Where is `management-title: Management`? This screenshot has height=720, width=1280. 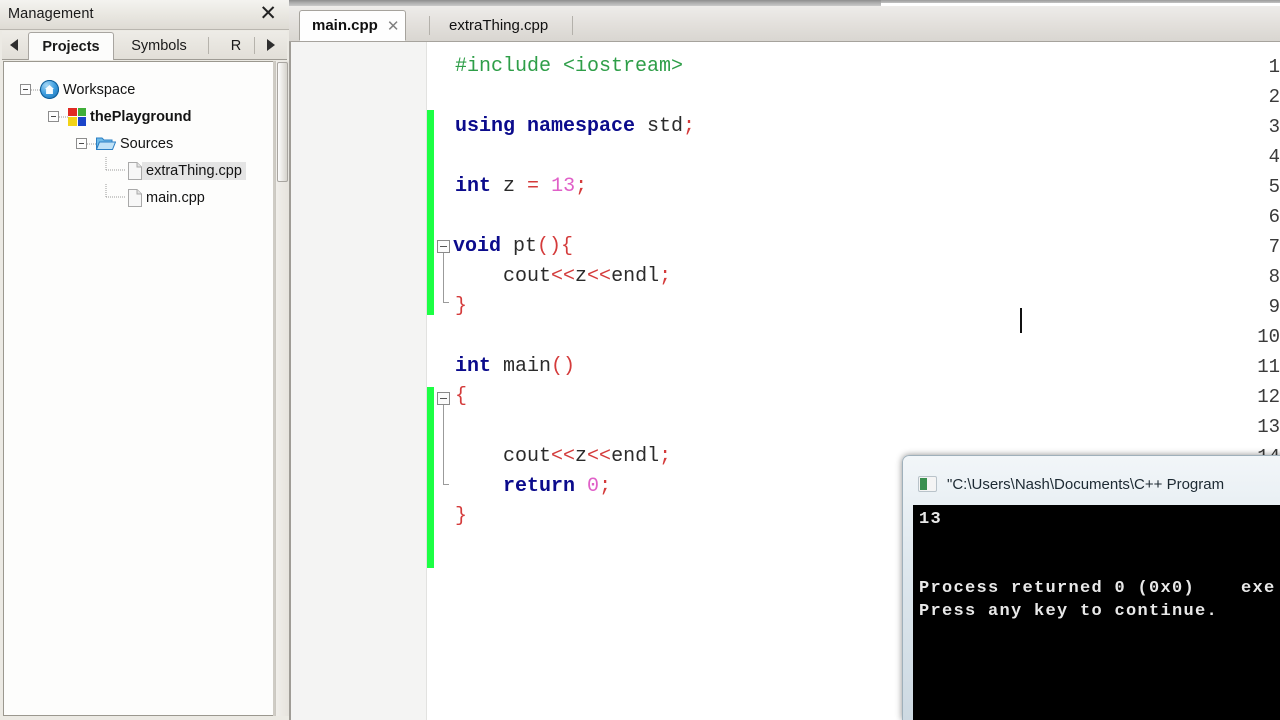
management-title: Management is located at coordinates (51, 14).